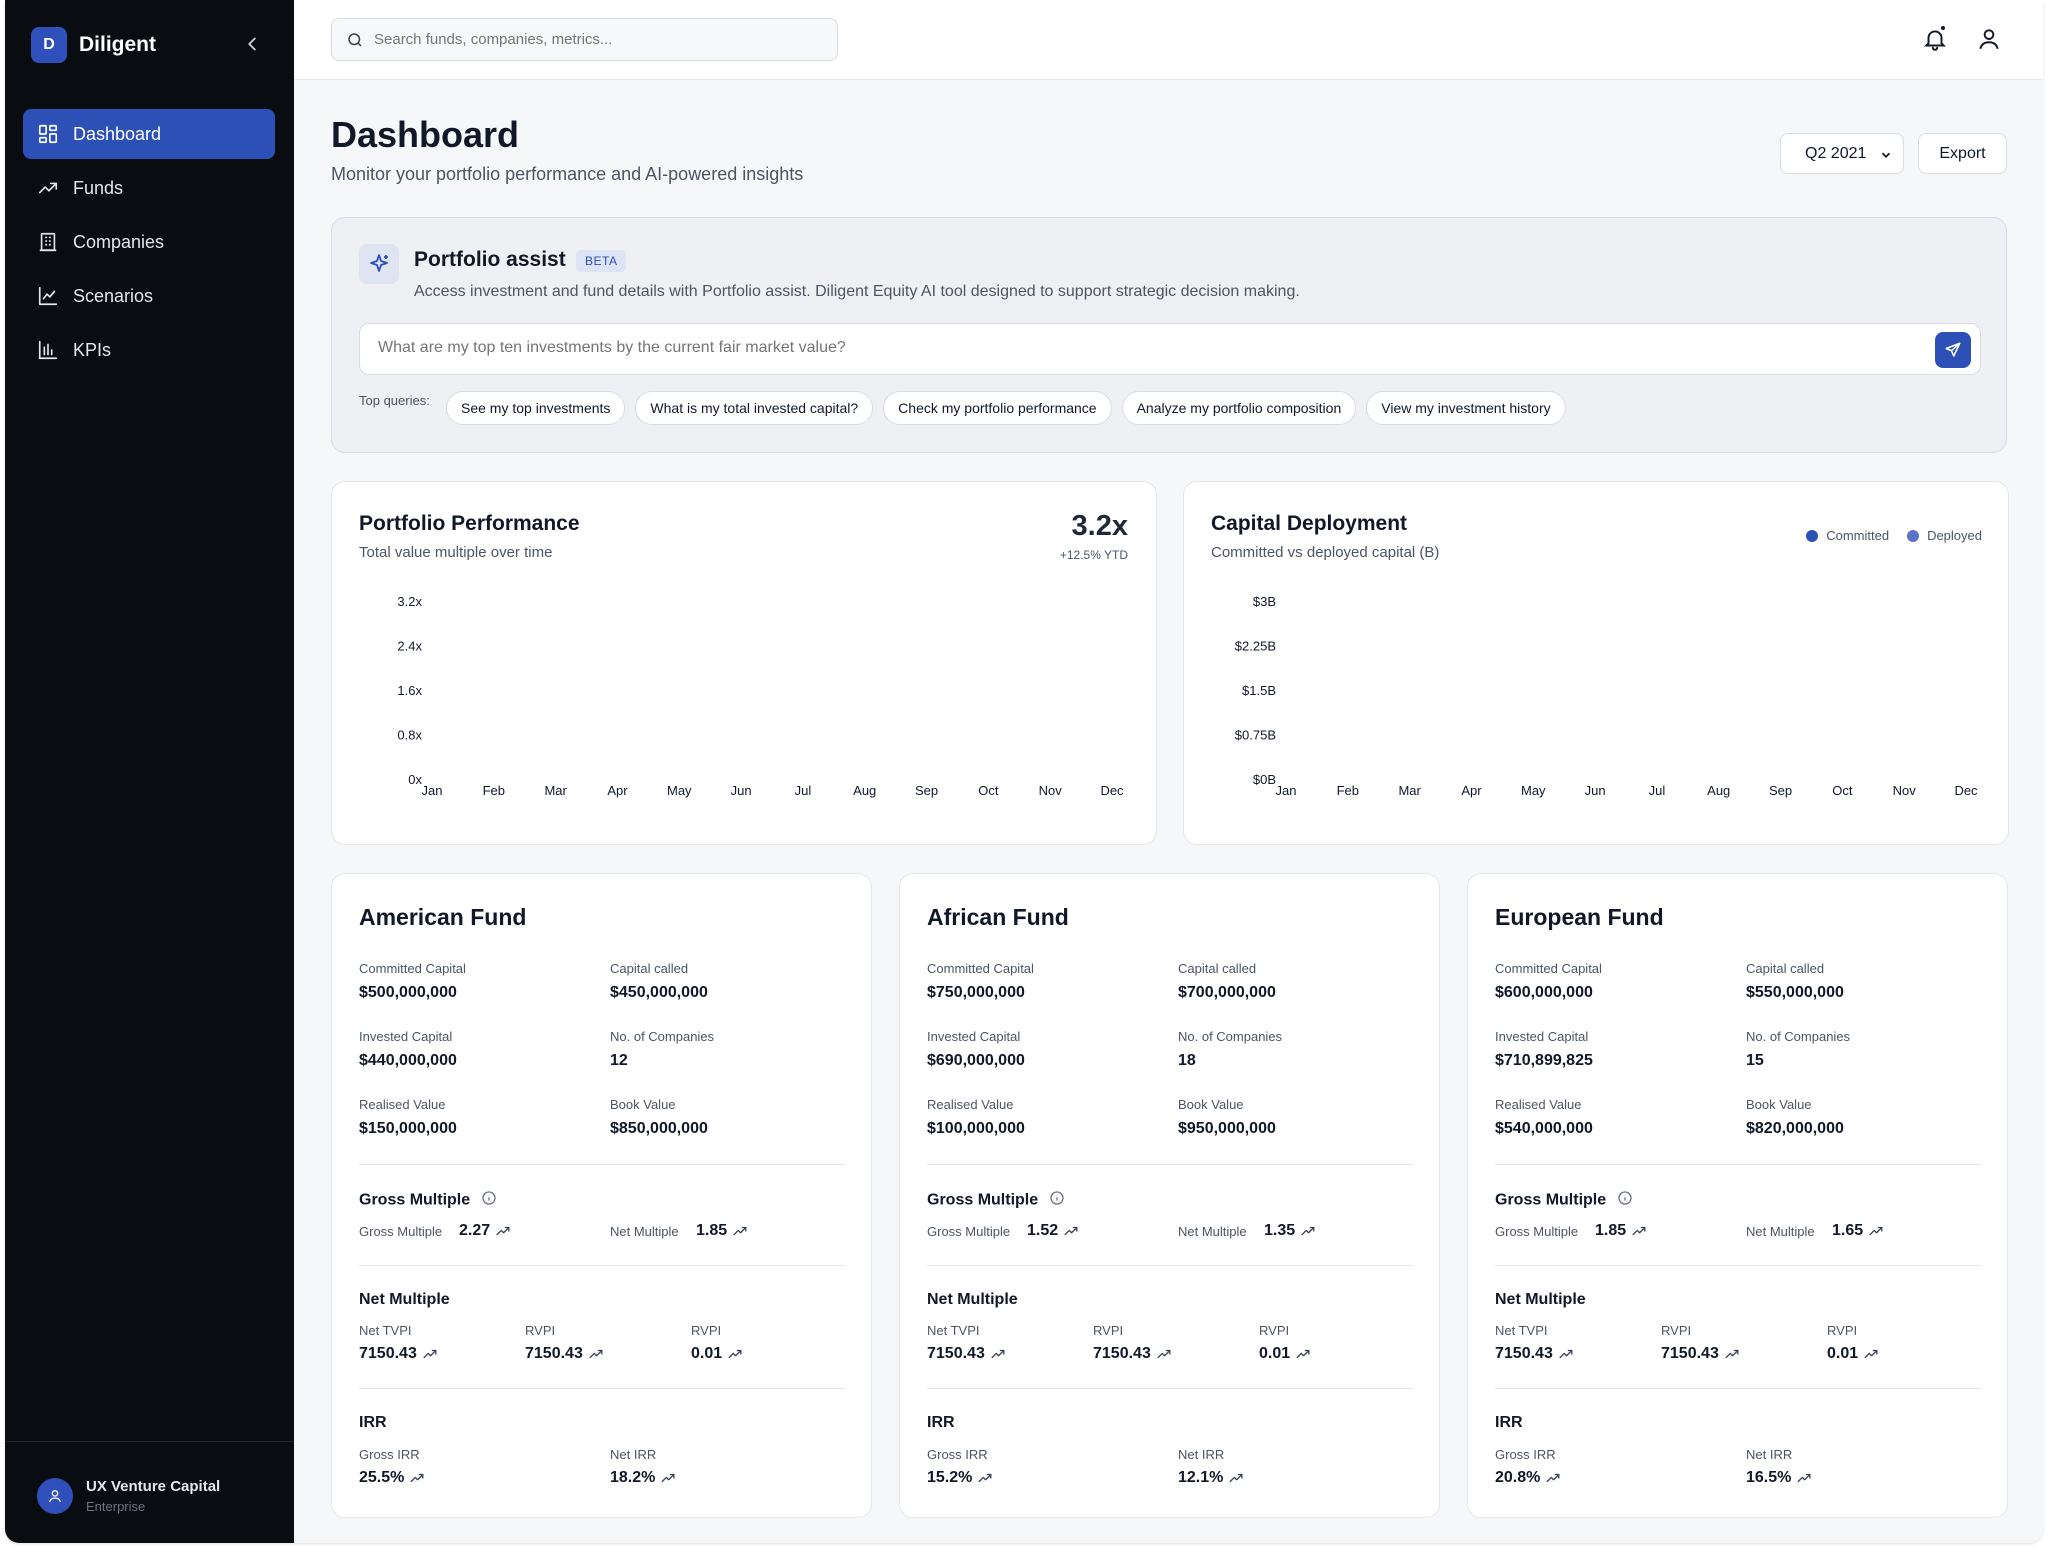 The width and height of the screenshot is (2048, 1550). Describe the element at coordinates (1533, 790) in the screenshot. I see `x-tick-label: May` at that location.